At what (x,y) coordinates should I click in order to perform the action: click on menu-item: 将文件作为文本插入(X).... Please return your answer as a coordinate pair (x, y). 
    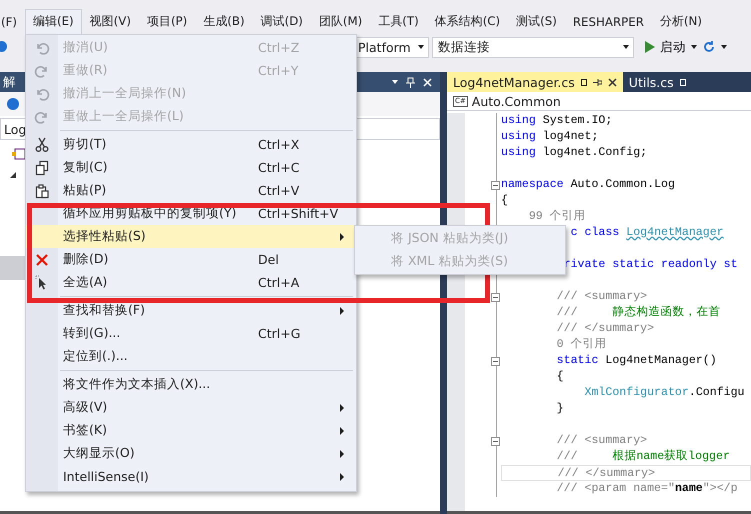
    Looking at the image, I should click on (191, 384).